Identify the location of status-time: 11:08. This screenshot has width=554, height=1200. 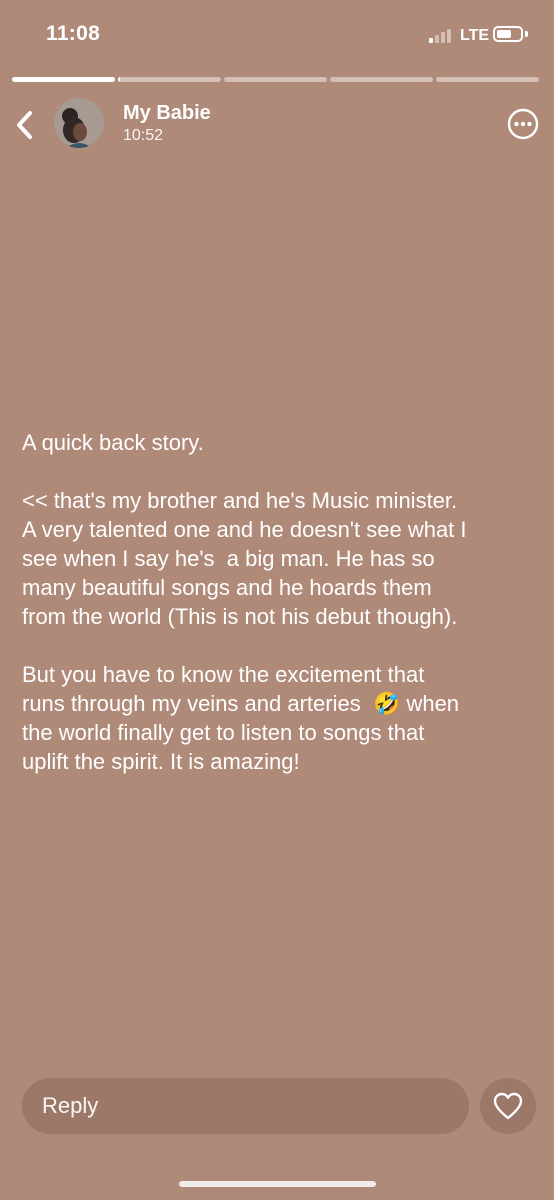
(73, 33).